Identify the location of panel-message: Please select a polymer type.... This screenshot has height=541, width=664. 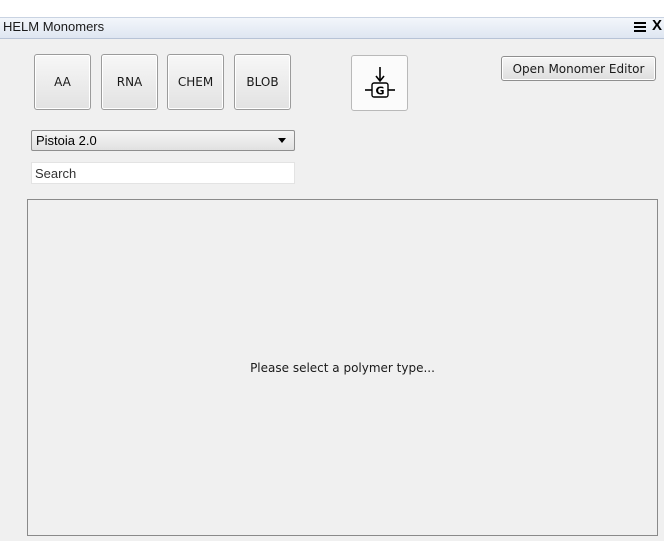
(342, 368).